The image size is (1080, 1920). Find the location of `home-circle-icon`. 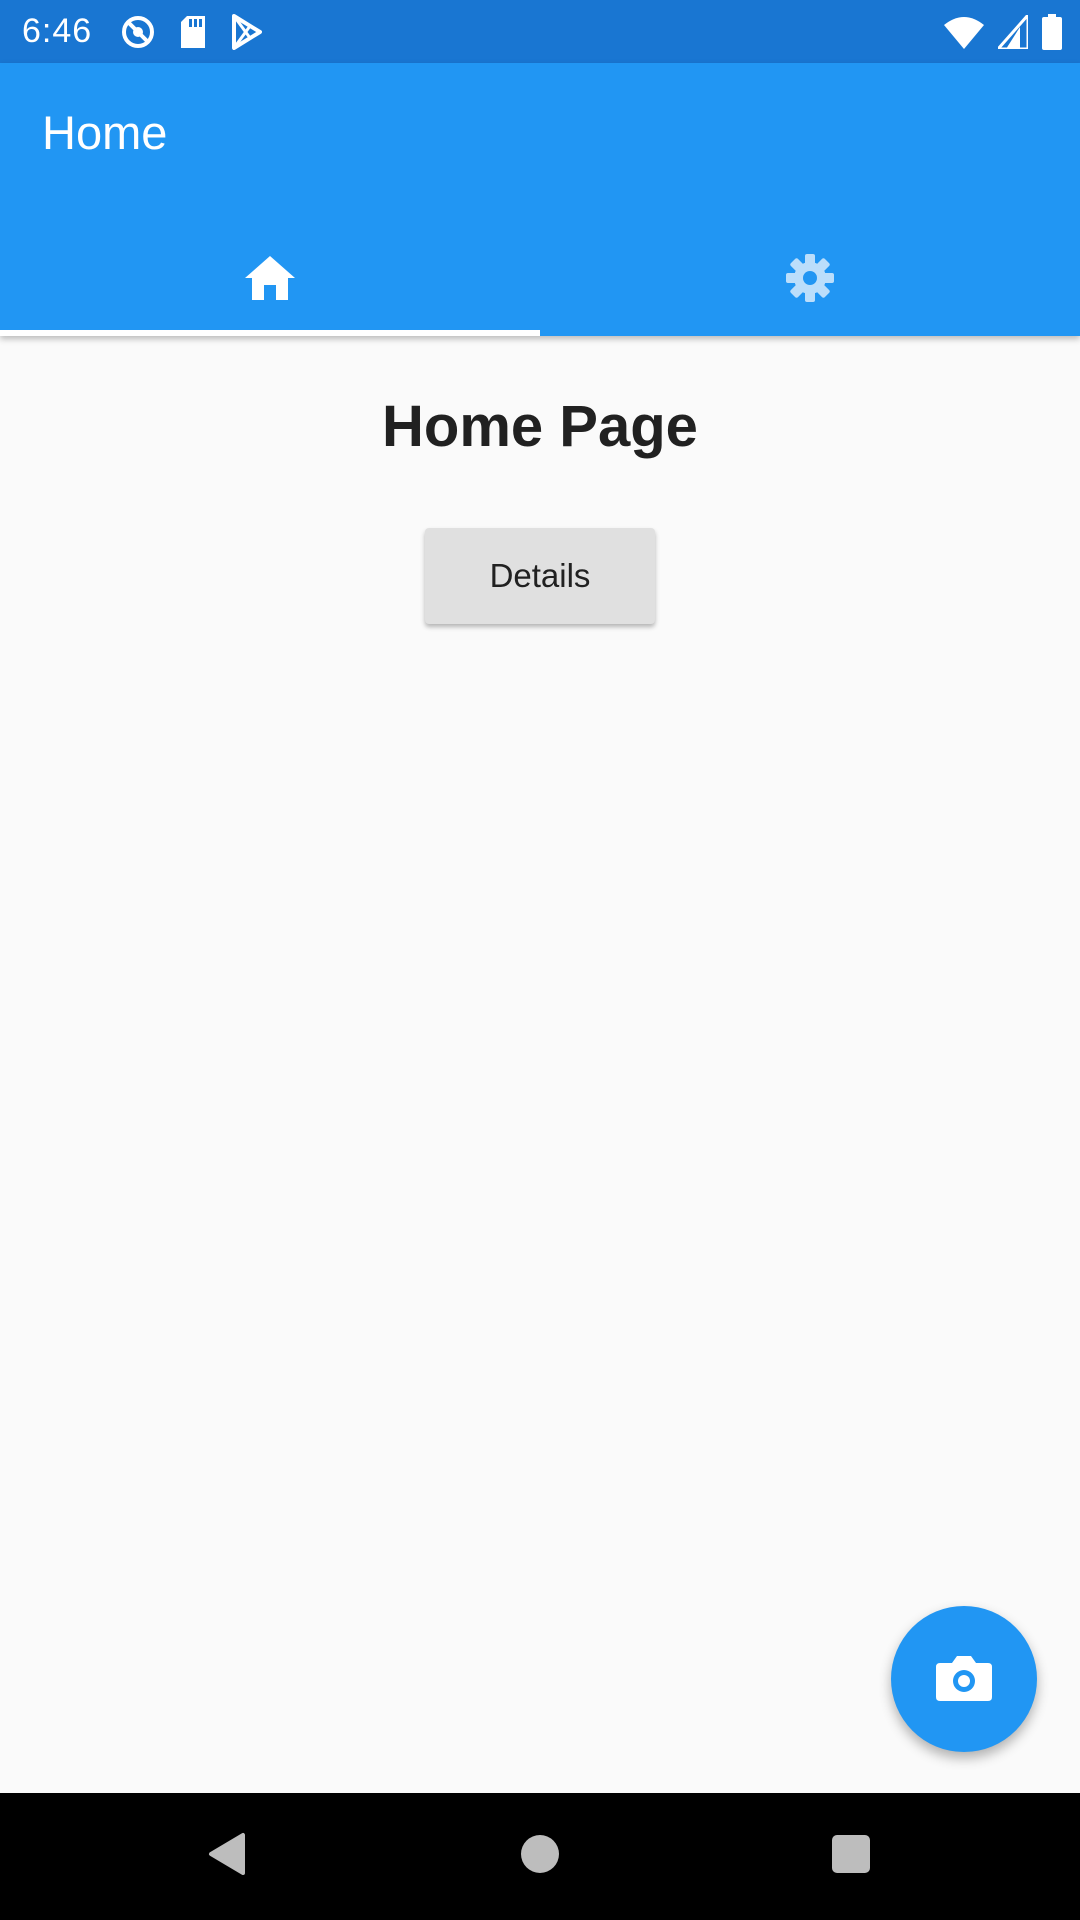

home-circle-icon is located at coordinates (540, 1856).